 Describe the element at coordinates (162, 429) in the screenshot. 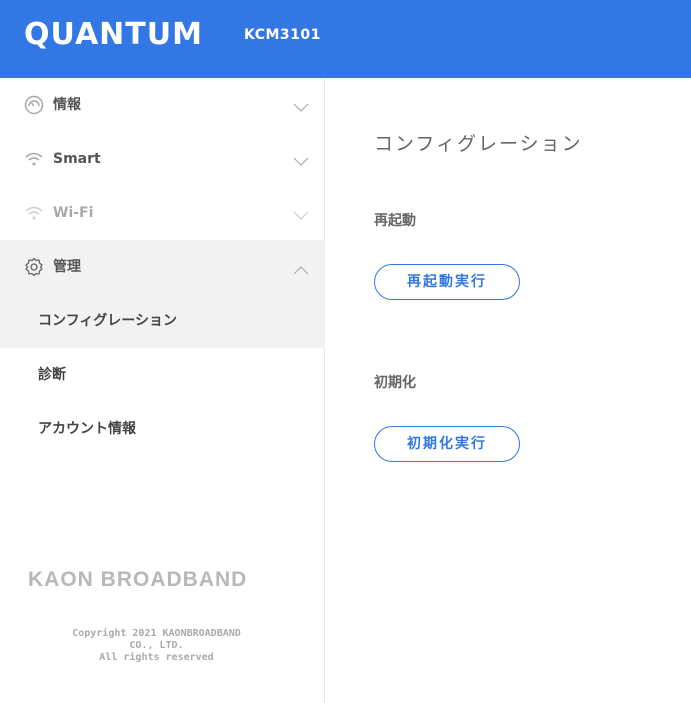

I see `sidebar-subitem-account-info: アカウント情報` at that location.